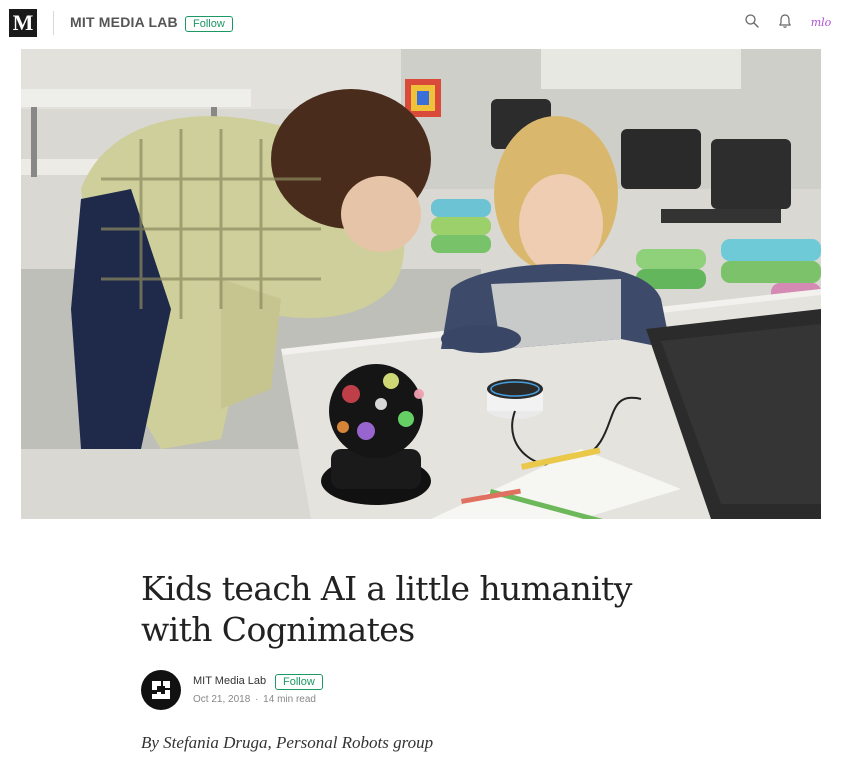  I want to click on read-time: 14 min read, so click(289, 699).